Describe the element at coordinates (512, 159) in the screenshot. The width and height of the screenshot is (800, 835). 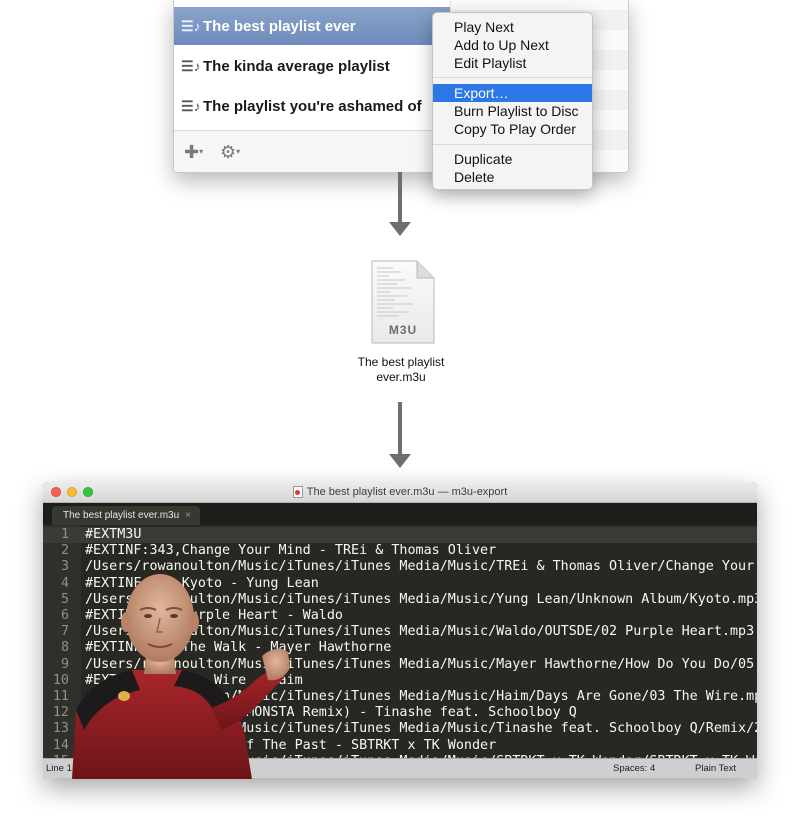
I see `menu-item-duplicate: Duplicate` at that location.